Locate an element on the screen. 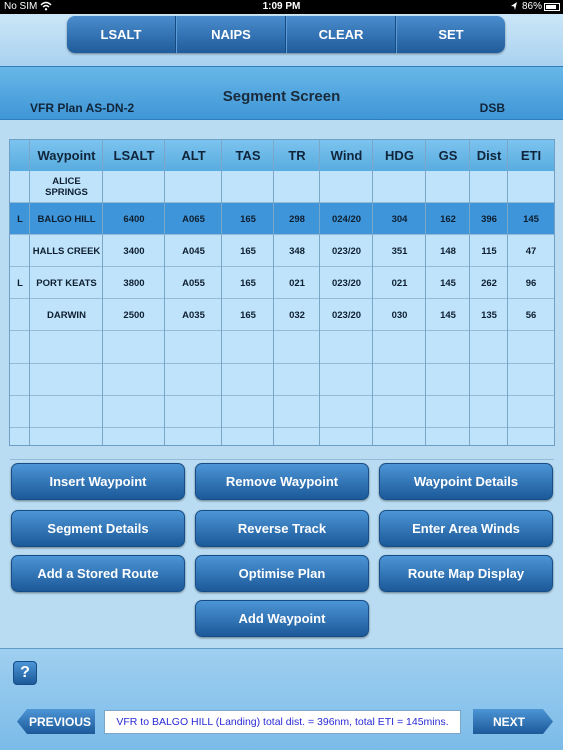 This screenshot has width=563, height=750. cell-eti: 145 is located at coordinates (531, 219).